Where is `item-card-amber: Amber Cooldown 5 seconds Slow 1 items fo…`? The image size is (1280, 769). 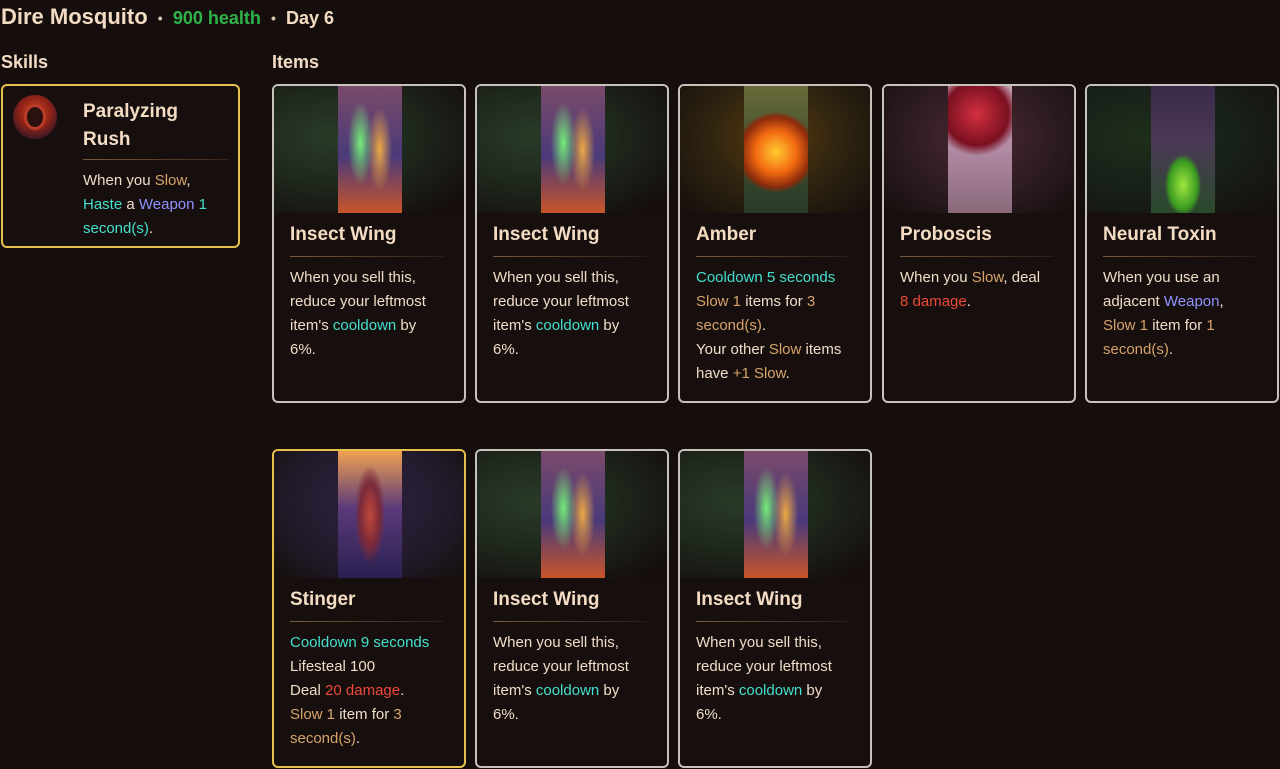 item-card-amber: Amber Cooldown 5 seconds Slow 1 items fo… is located at coordinates (775, 243).